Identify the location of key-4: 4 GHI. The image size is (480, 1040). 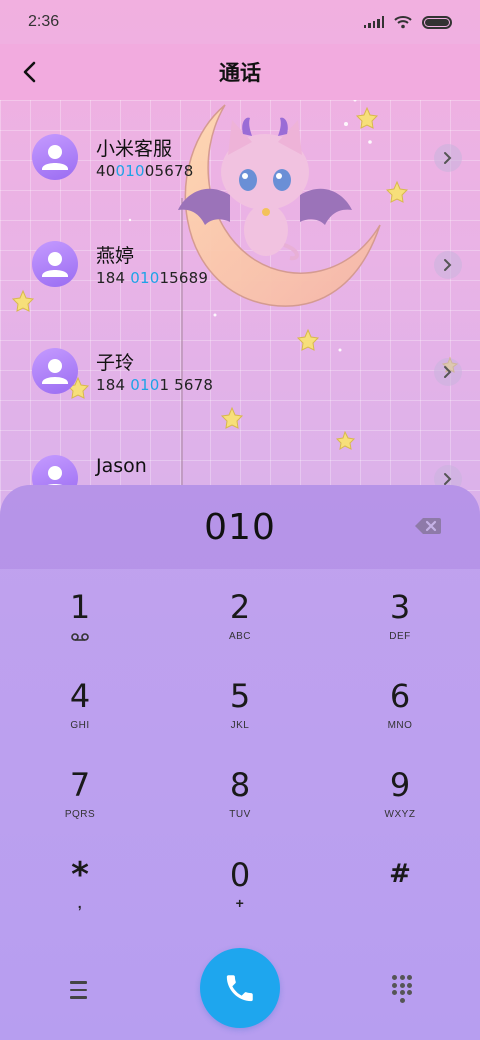
(80, 702).